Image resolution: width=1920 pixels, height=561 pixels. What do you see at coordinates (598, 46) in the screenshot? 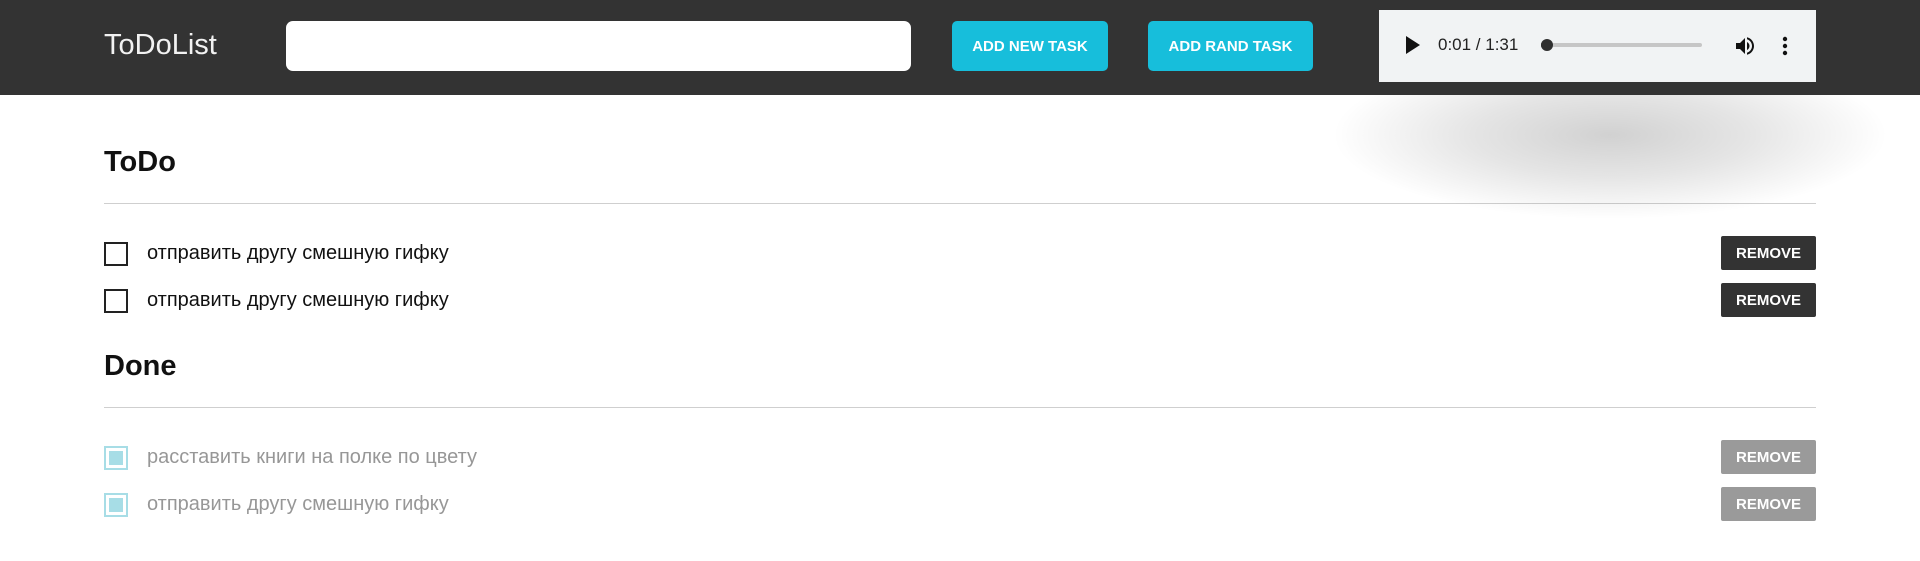
I see `new-task-input` at bounding box center [598, 46].